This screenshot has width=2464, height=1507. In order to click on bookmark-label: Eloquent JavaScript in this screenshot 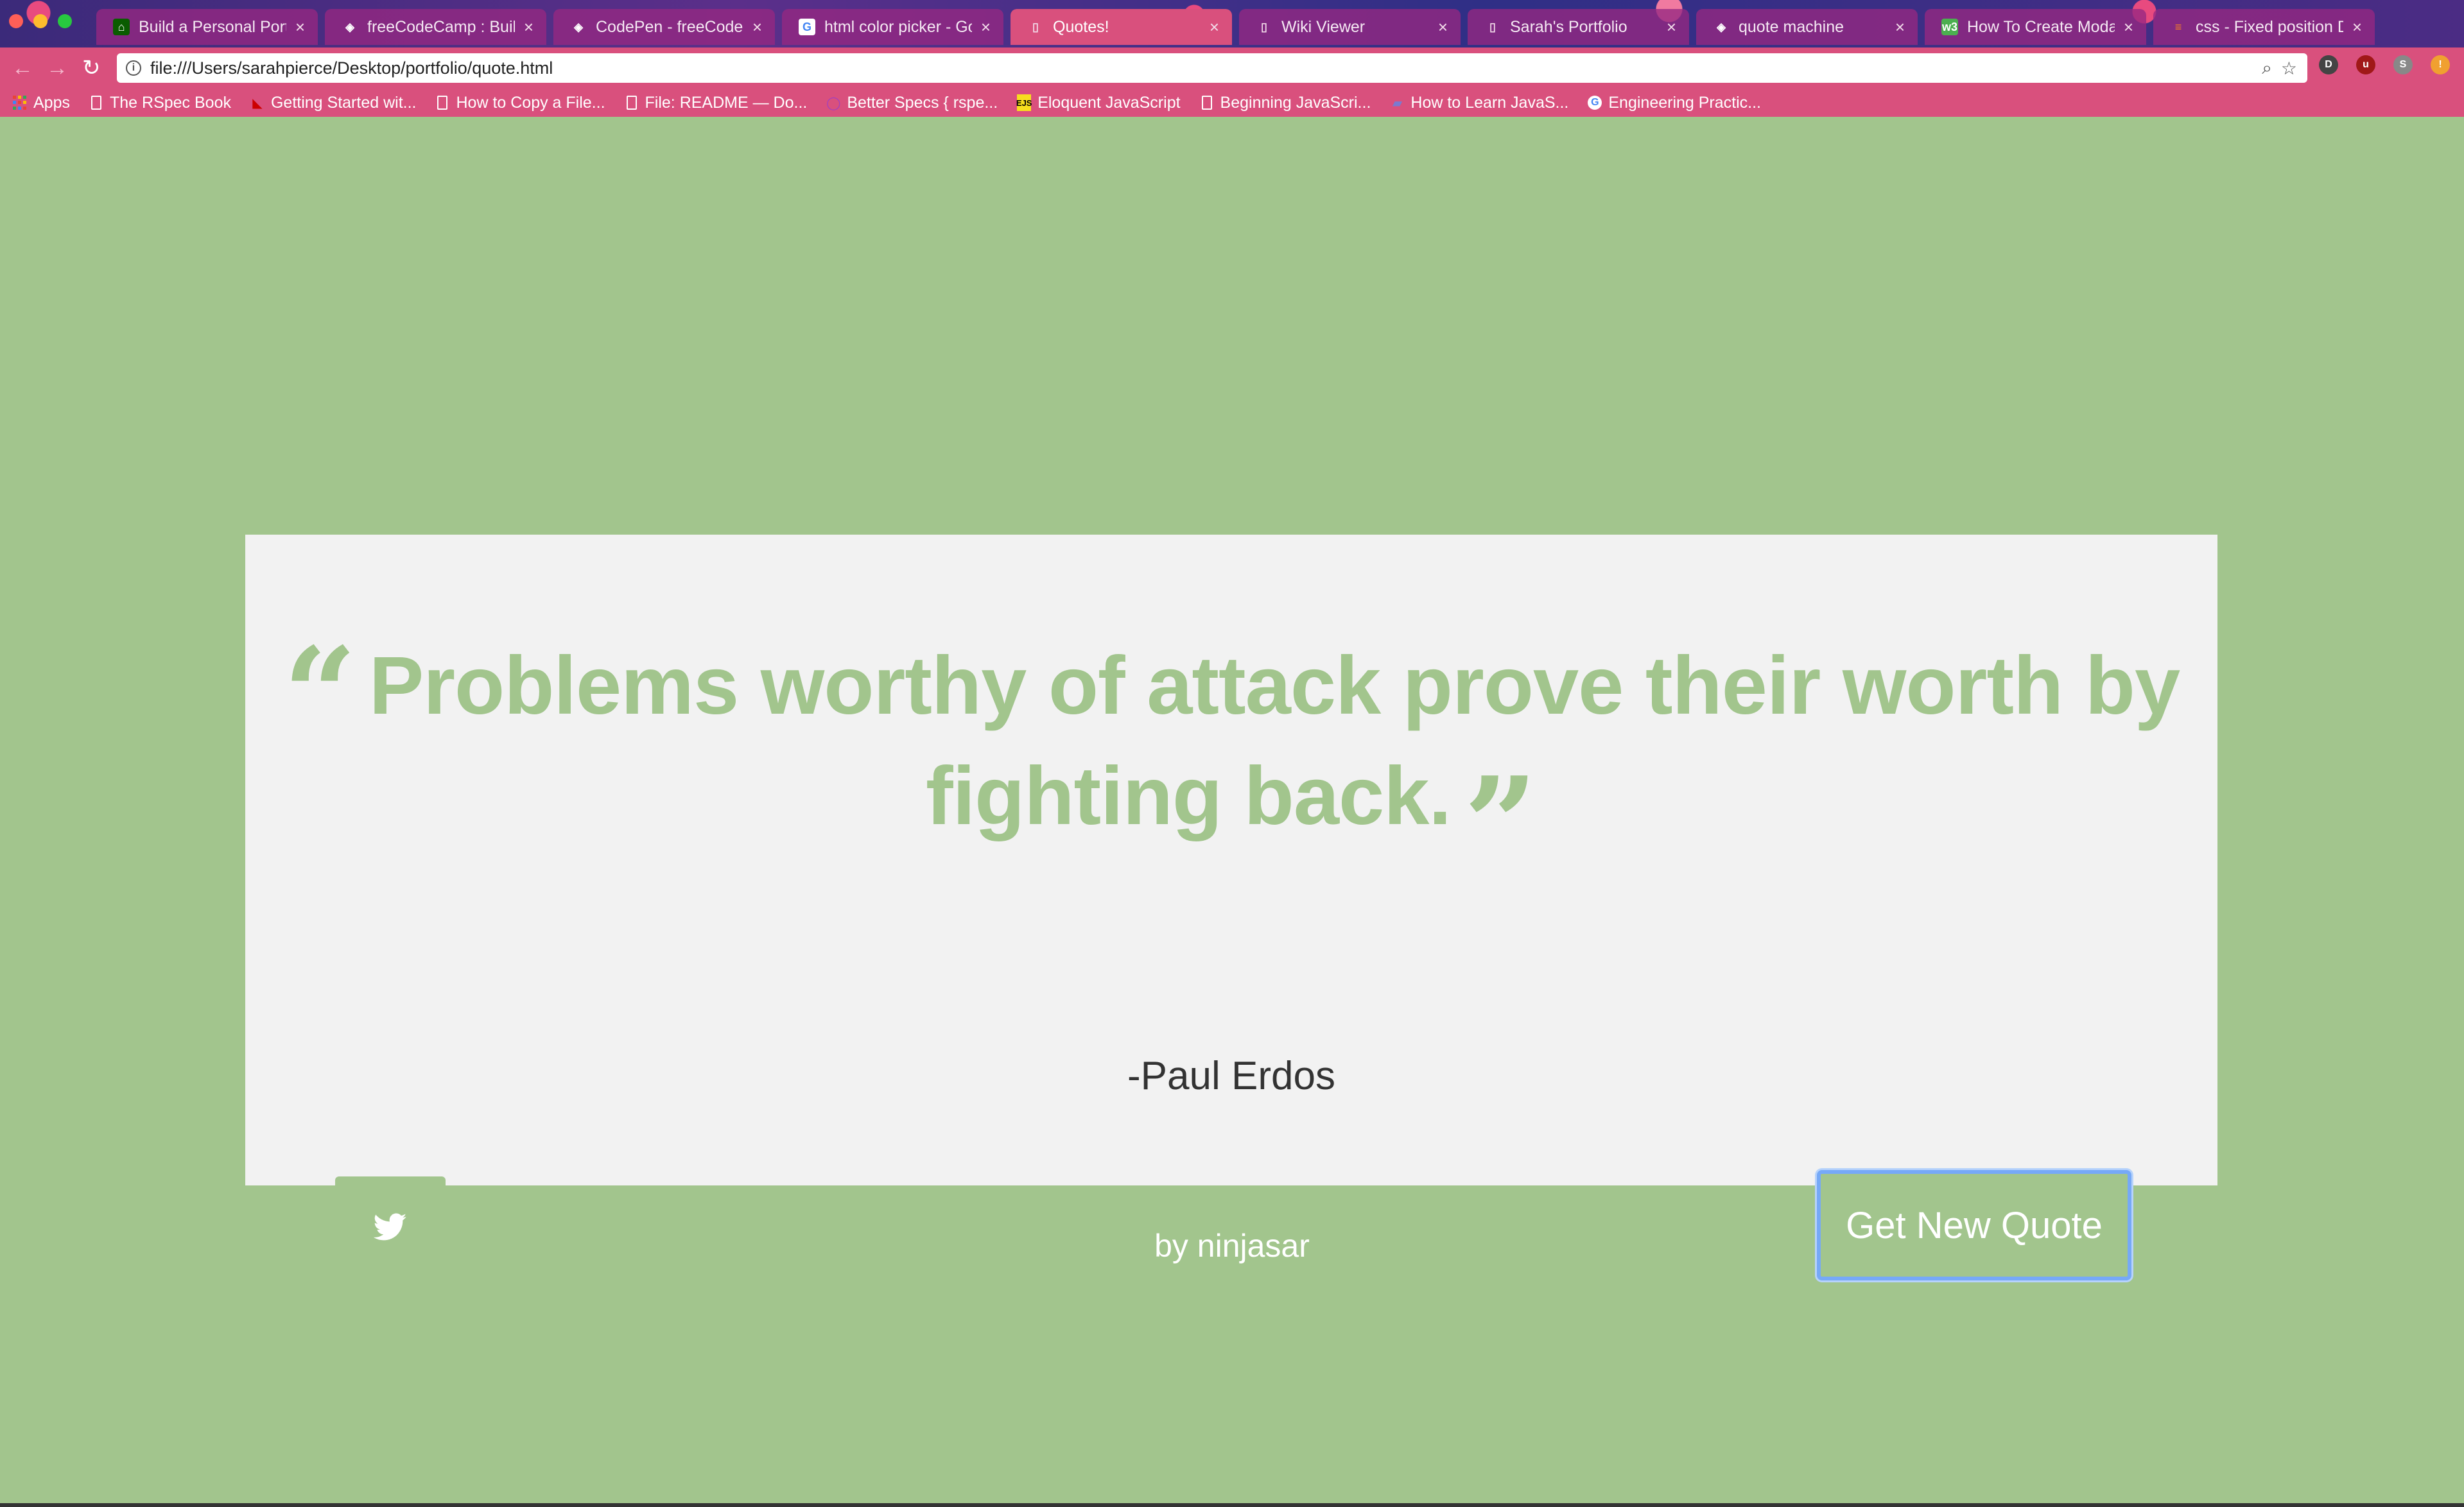, I will do `click(1109, 102)`.